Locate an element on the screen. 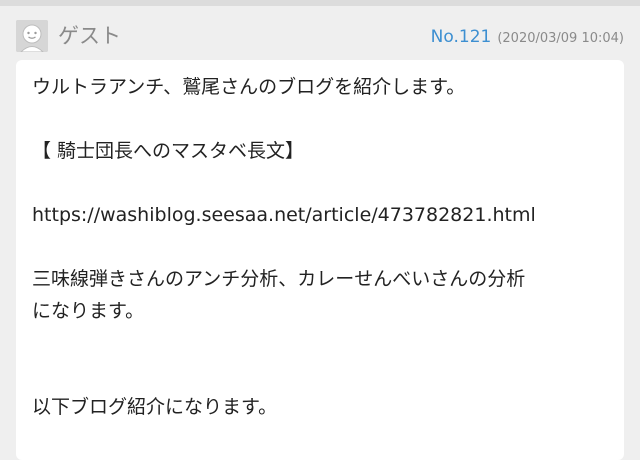  comment-line: 以下ブログ紹介になります。 is located at coordinates (155, 407).